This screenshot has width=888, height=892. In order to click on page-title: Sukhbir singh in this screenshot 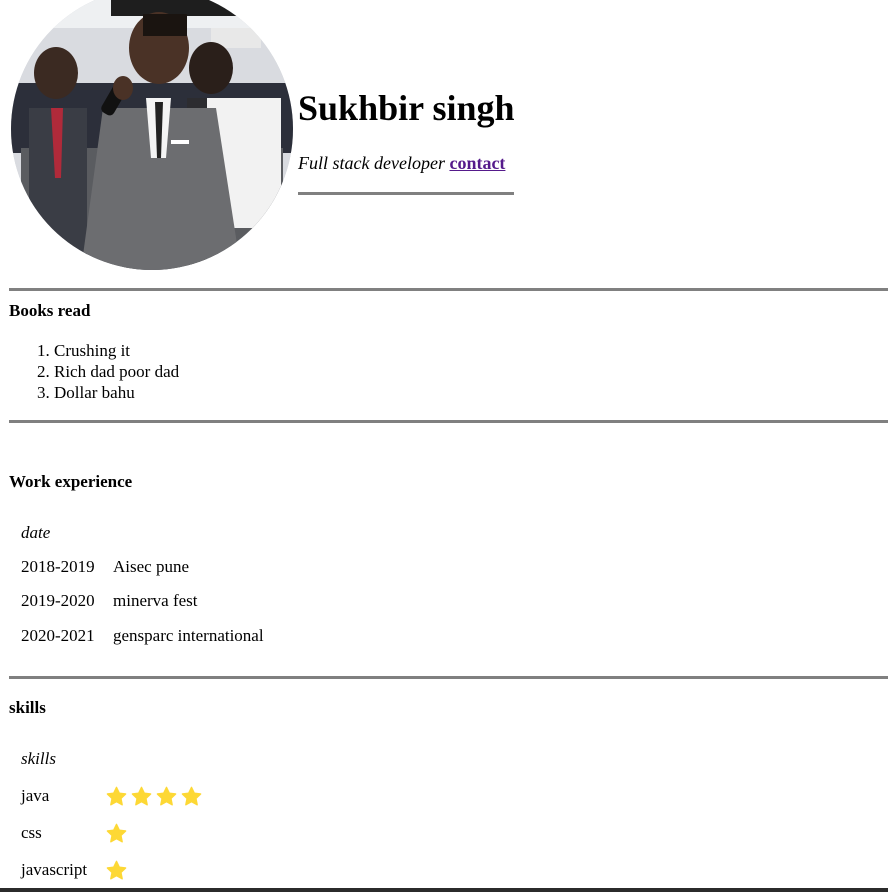, I will do `click(406, 108)`.